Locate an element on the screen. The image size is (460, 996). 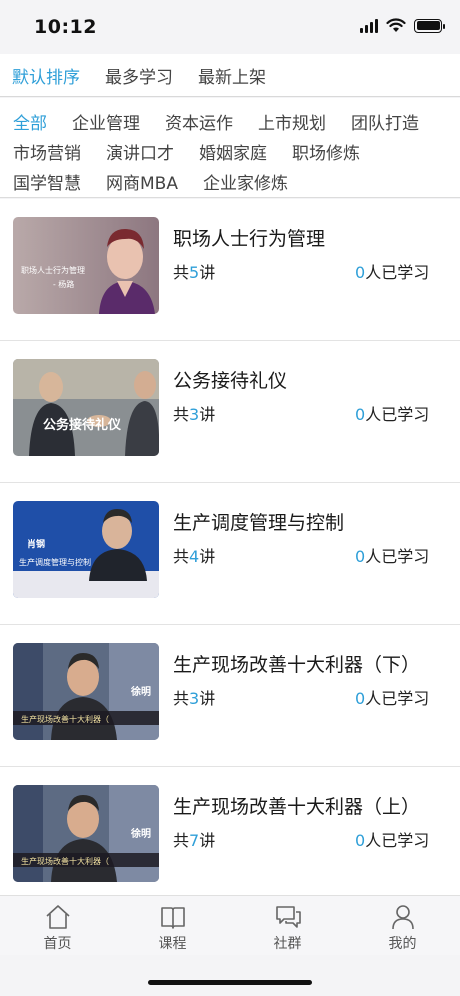
thumbnail-caption: 公务接待礼仪 is located at coordinates (82, 425).